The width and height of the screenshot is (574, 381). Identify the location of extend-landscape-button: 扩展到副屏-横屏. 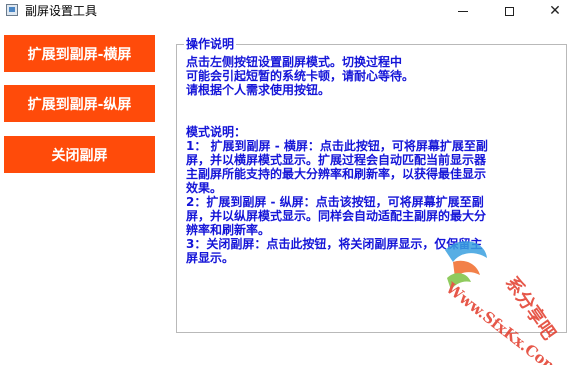
(79, 53).